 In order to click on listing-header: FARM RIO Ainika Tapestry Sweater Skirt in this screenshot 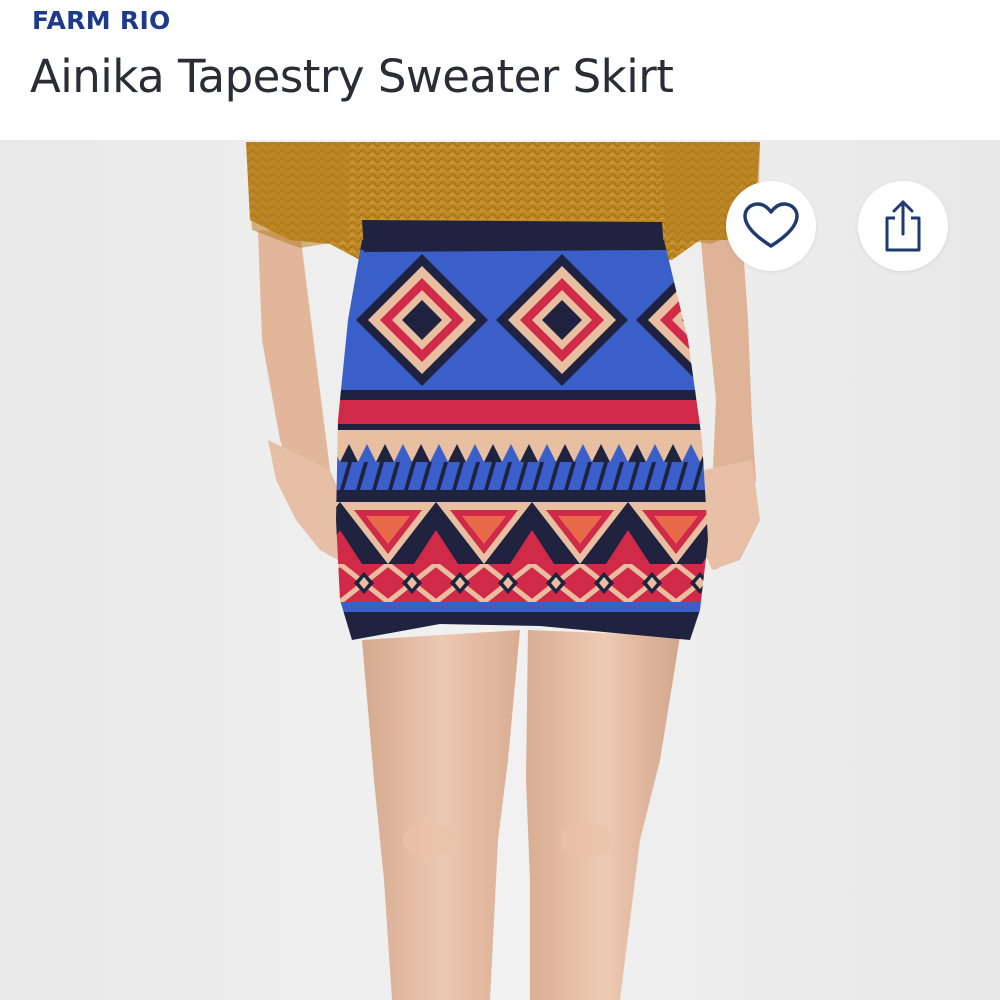, I will do `click(500, 70)`.